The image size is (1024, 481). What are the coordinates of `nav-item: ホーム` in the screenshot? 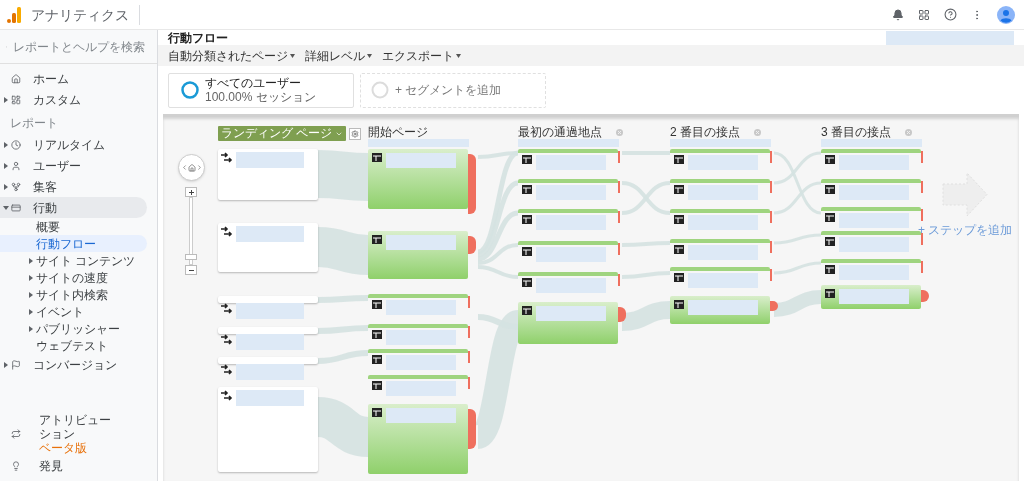 It's located at (78, 78).